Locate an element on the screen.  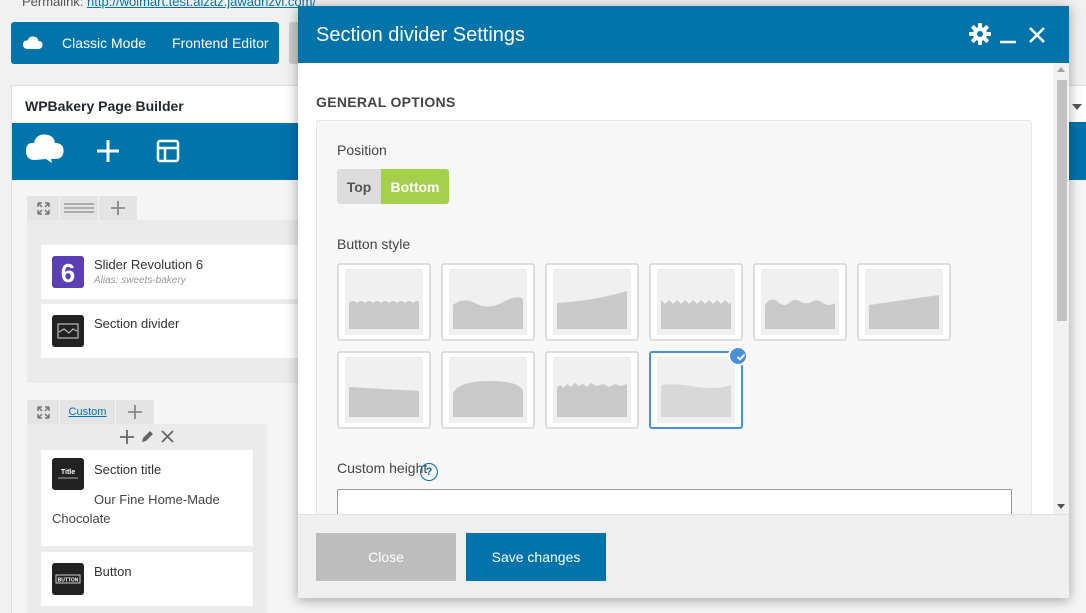
row-layout-icon is located at coordinates (79, 208).